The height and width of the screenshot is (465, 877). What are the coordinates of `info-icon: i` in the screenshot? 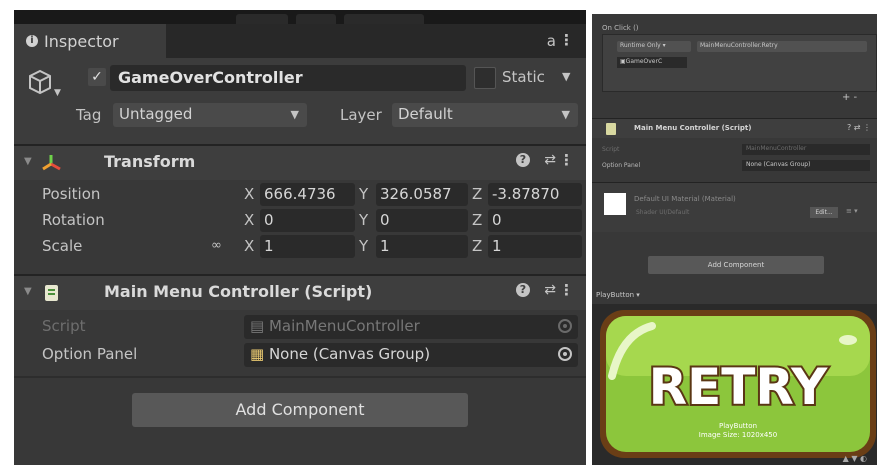 It's located at (32, 41).